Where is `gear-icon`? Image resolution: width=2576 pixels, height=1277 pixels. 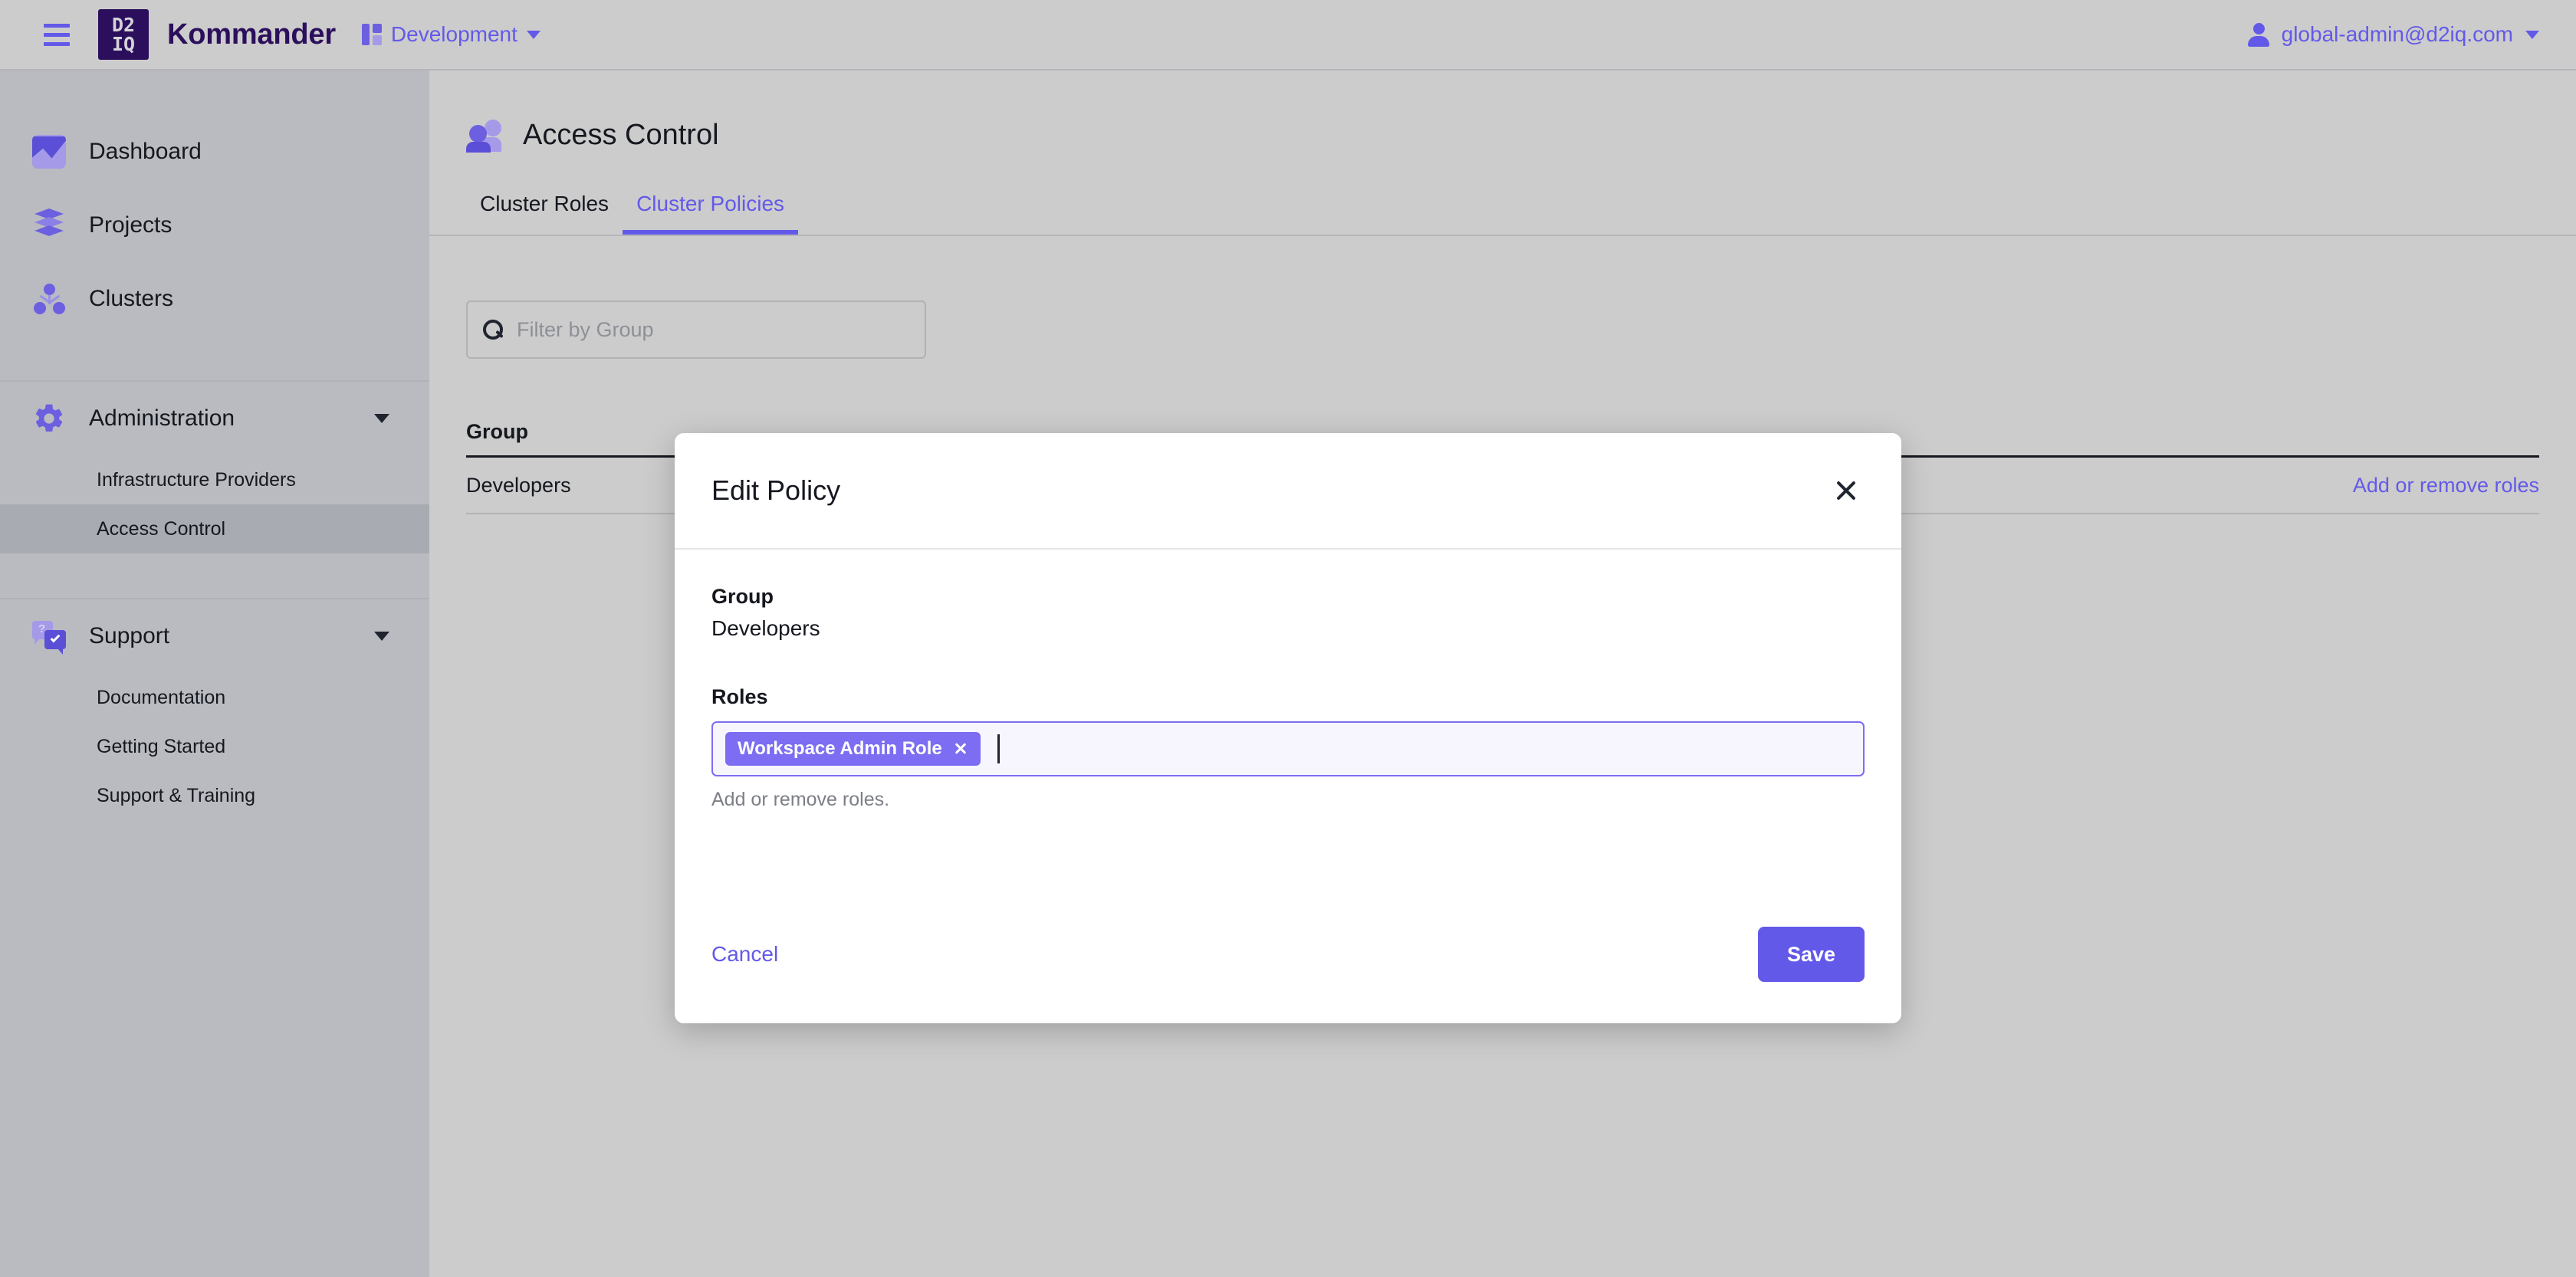
gear-icon is located at coordinates (49, 418).